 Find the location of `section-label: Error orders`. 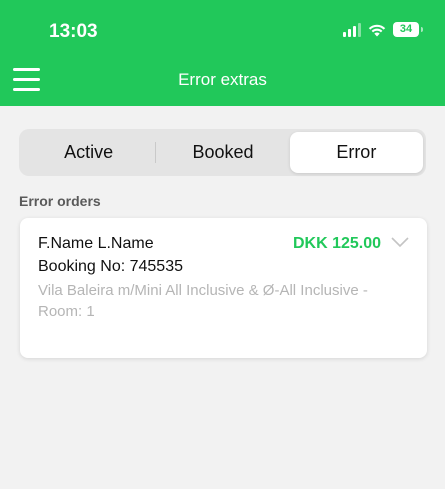

section-label: Error orders is located at coordinates (60, 201).